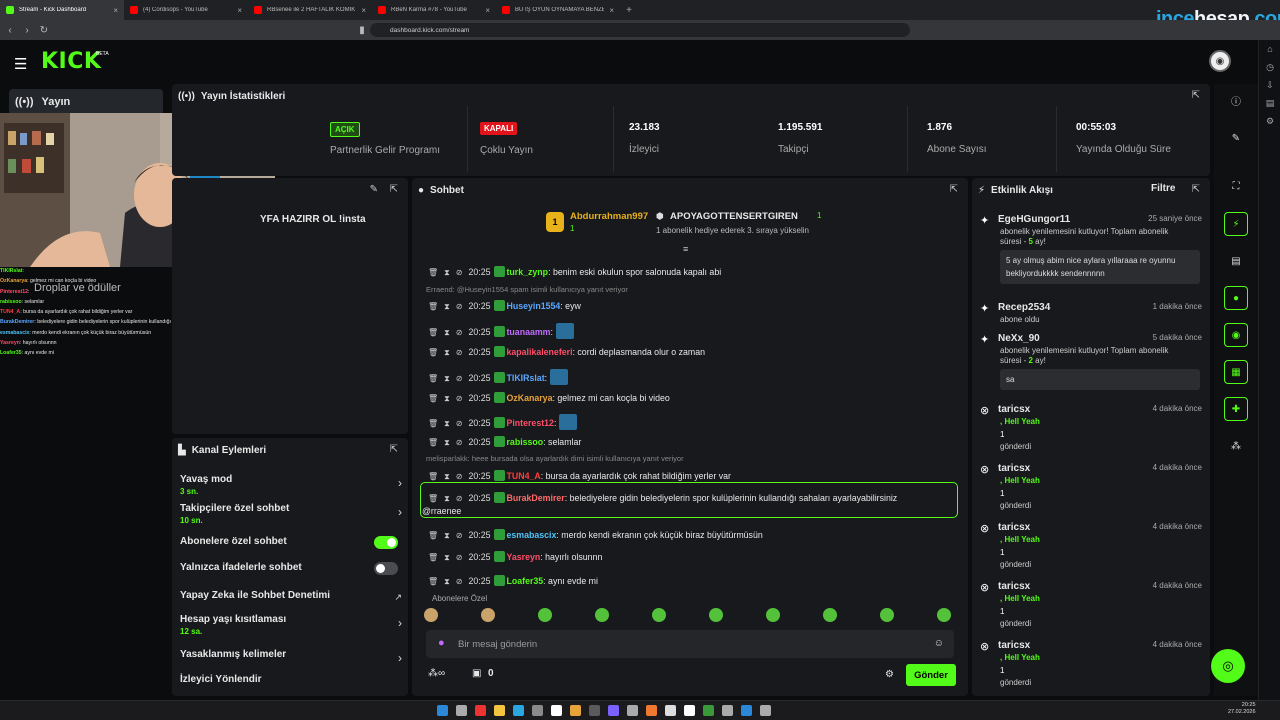 The height and width of the screenshot is (720, 1280). What do you see at coordinates (386, 542) in the screenshot?
I see `subs-only-toggle` at bounding box center [386, 542].